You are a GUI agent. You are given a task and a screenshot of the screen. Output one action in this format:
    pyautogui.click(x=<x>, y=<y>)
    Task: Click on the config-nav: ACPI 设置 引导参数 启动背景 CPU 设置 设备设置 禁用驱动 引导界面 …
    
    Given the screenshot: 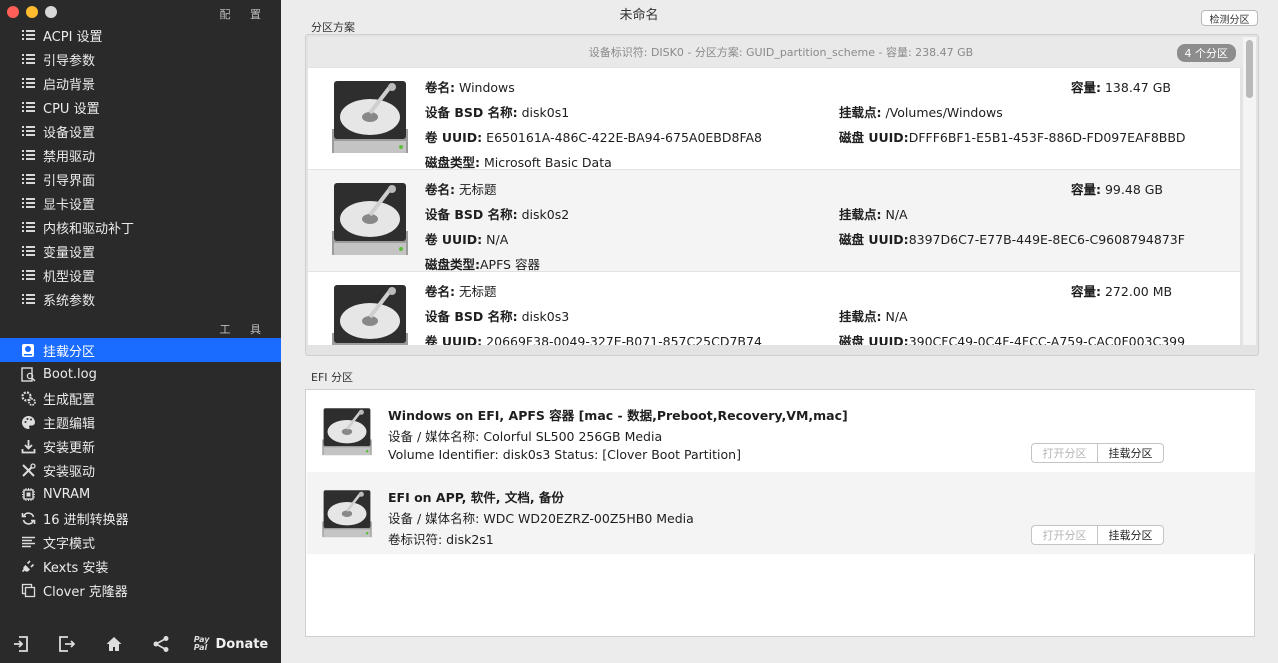 What is the action you would take?
    pyautogui.click(x=140, y=167)
    